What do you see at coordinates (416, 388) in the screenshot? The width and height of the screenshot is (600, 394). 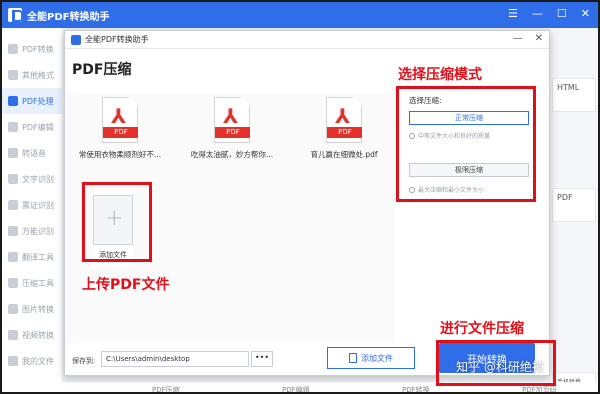 I see `bottom-item: PDF转换` at bounding box center [416, 388].